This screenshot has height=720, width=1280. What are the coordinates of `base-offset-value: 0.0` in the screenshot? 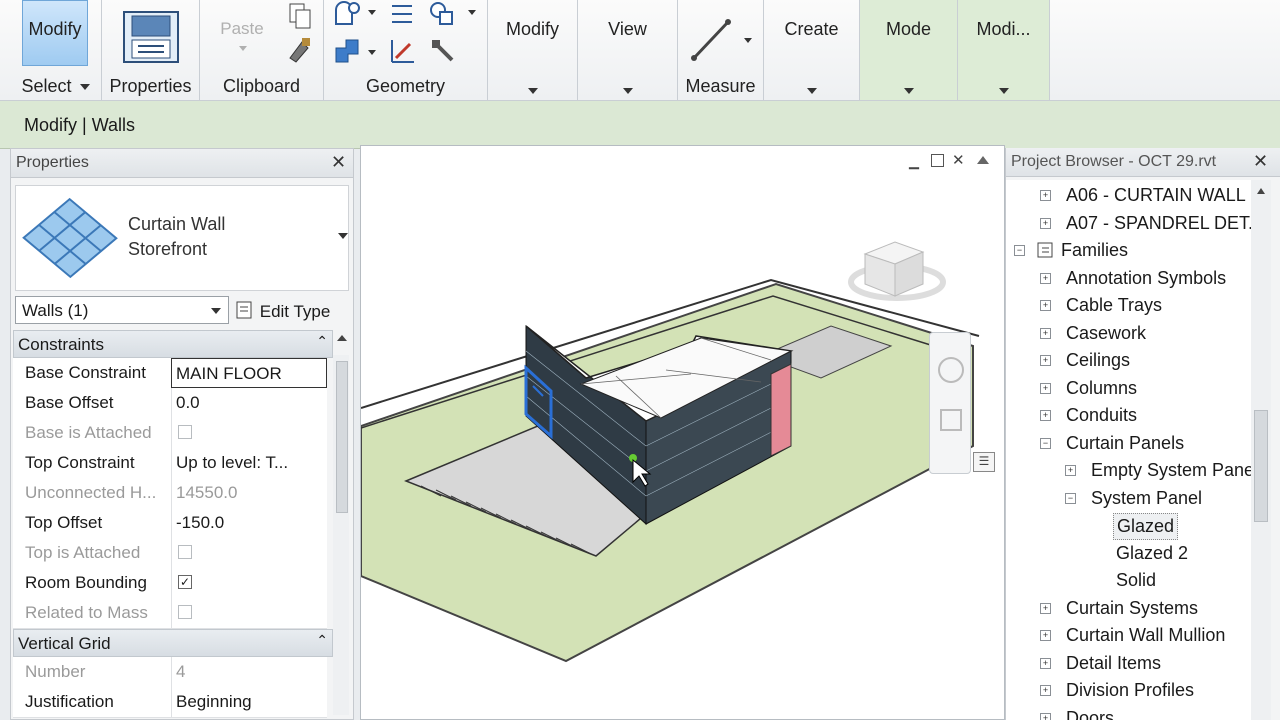 It's located at (249, 403).